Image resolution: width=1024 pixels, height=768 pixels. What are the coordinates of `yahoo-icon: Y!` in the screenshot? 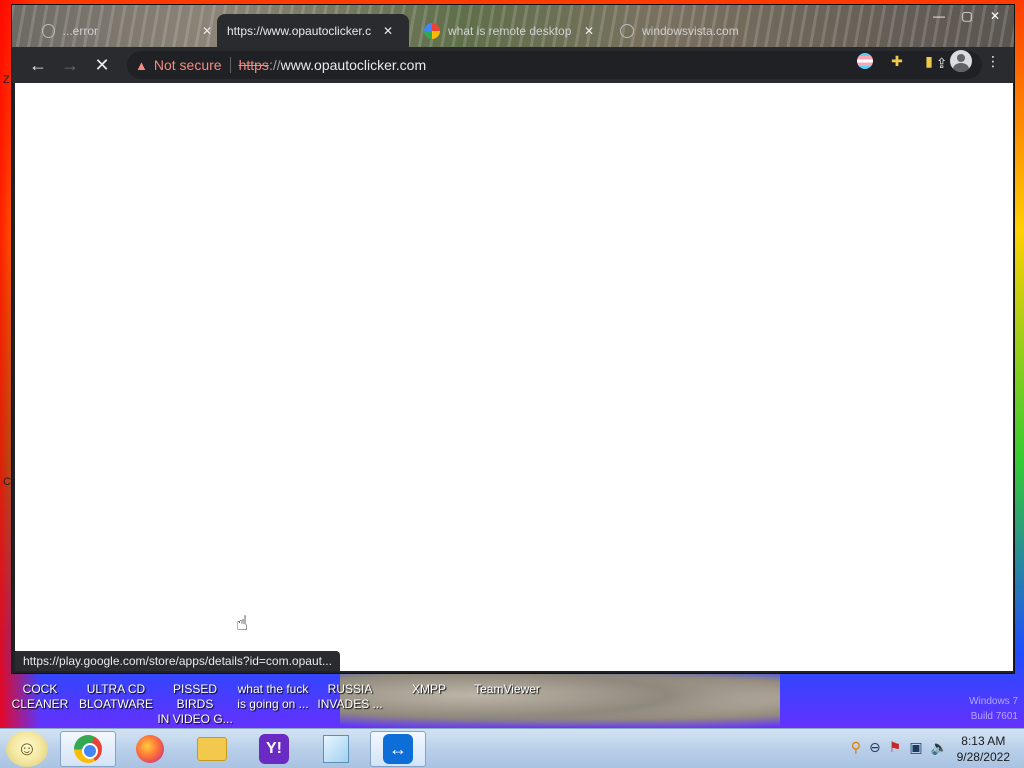 It's located at (274, 749).